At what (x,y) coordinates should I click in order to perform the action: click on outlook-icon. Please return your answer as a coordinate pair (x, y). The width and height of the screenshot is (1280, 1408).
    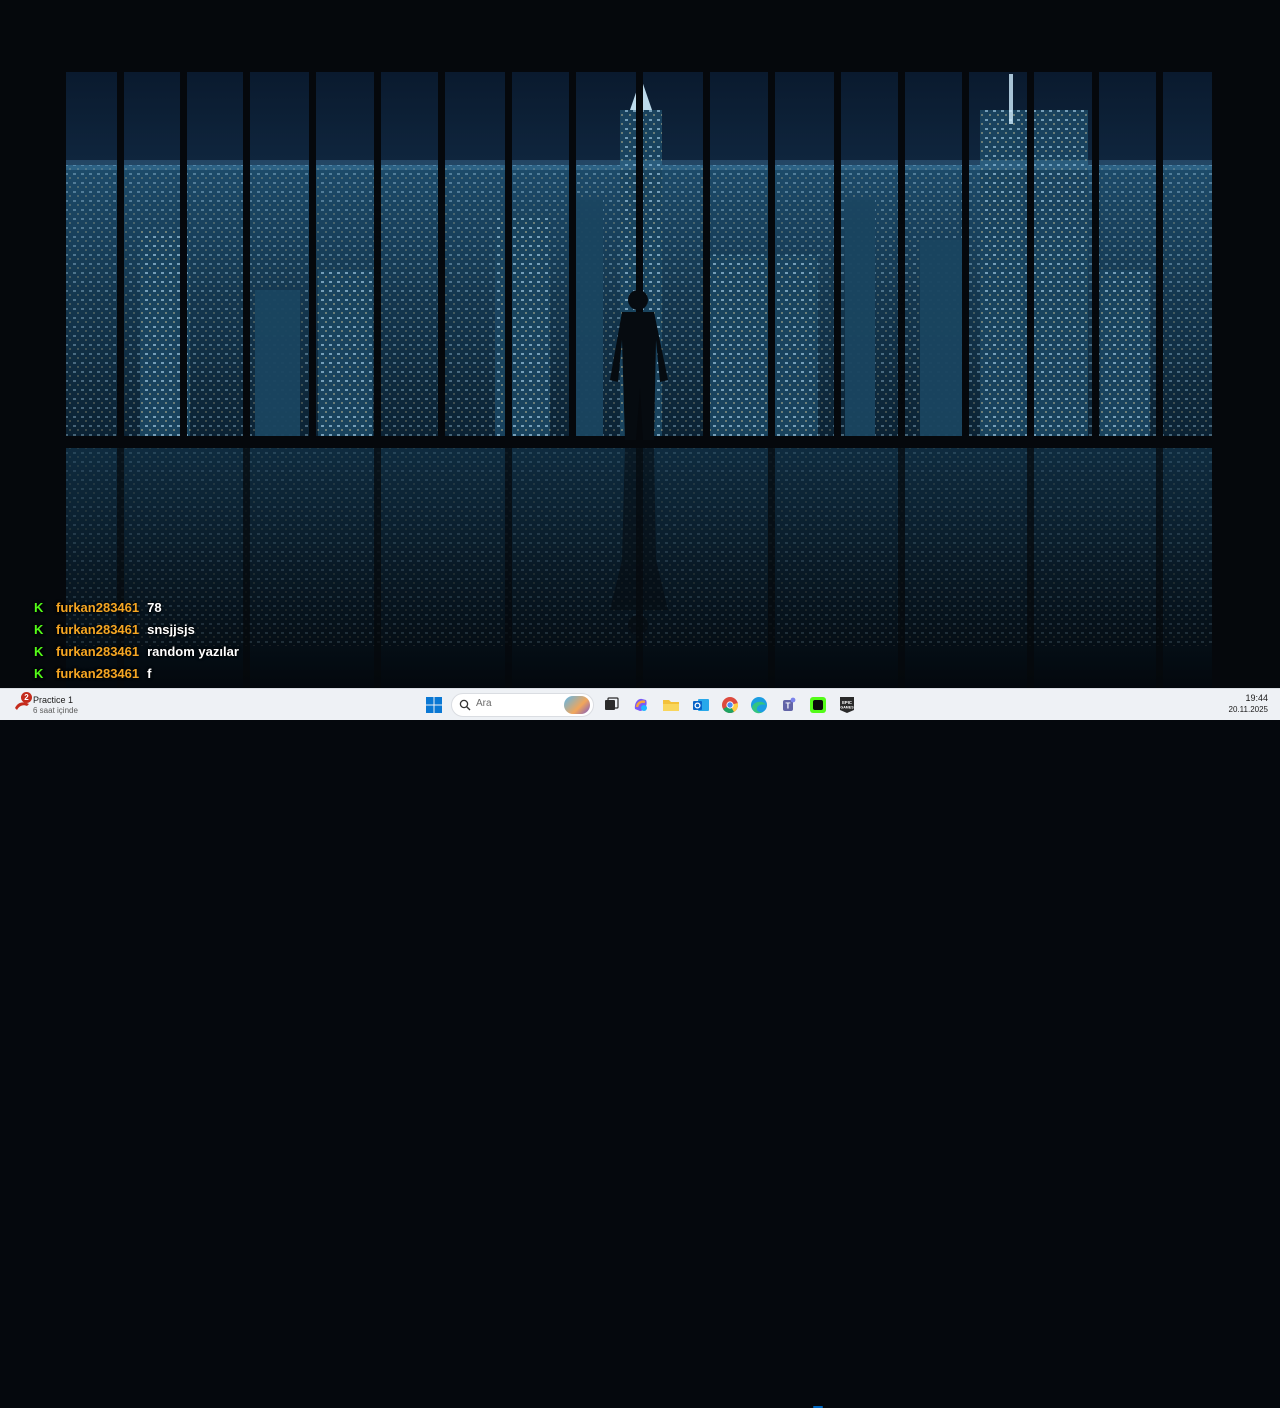
    Looking at the image, I should click on (701, 705).